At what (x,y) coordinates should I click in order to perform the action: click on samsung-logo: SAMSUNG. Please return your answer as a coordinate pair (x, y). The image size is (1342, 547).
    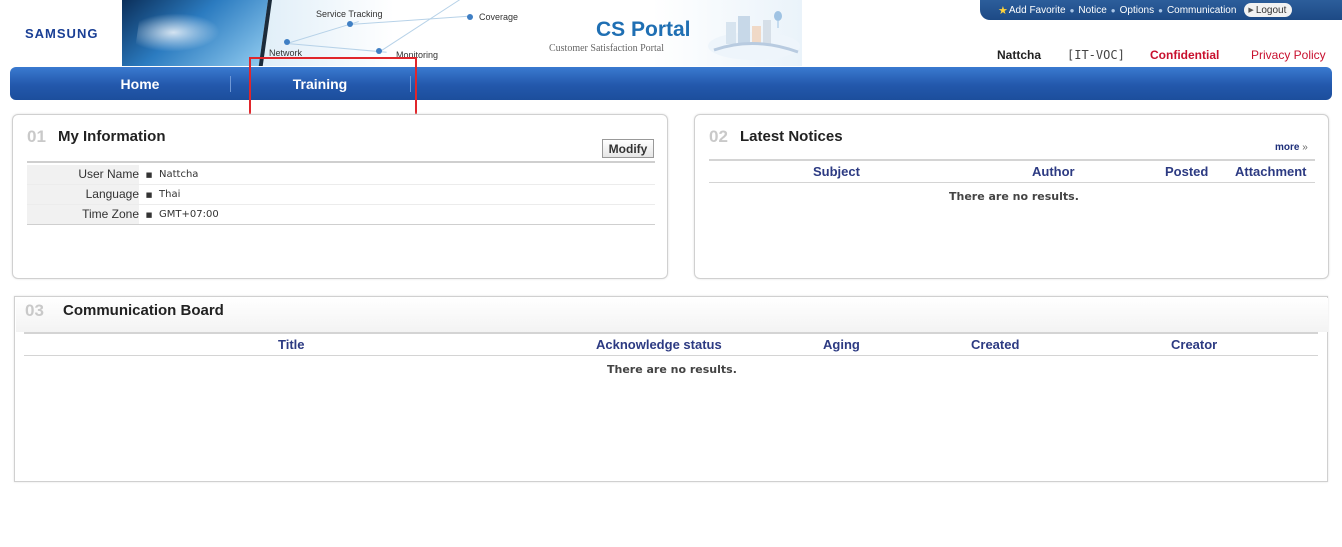
    Looking at the image, I should click on (61, 33).